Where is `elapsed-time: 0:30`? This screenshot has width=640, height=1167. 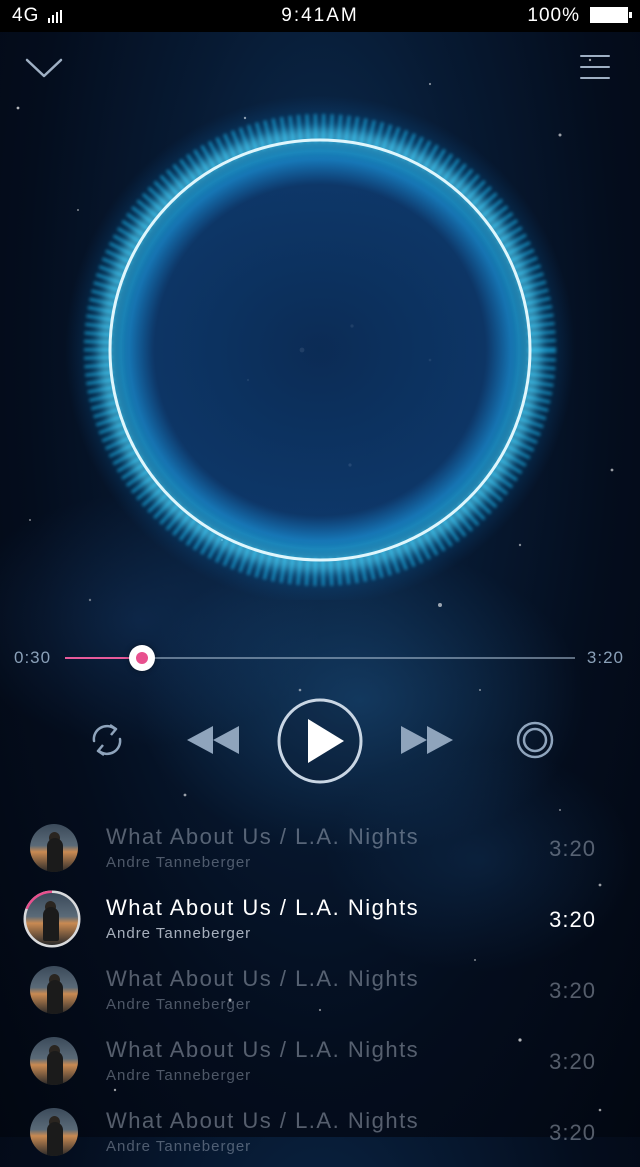 elapsed-time: 0:30 is located at coordinates (33, 657).